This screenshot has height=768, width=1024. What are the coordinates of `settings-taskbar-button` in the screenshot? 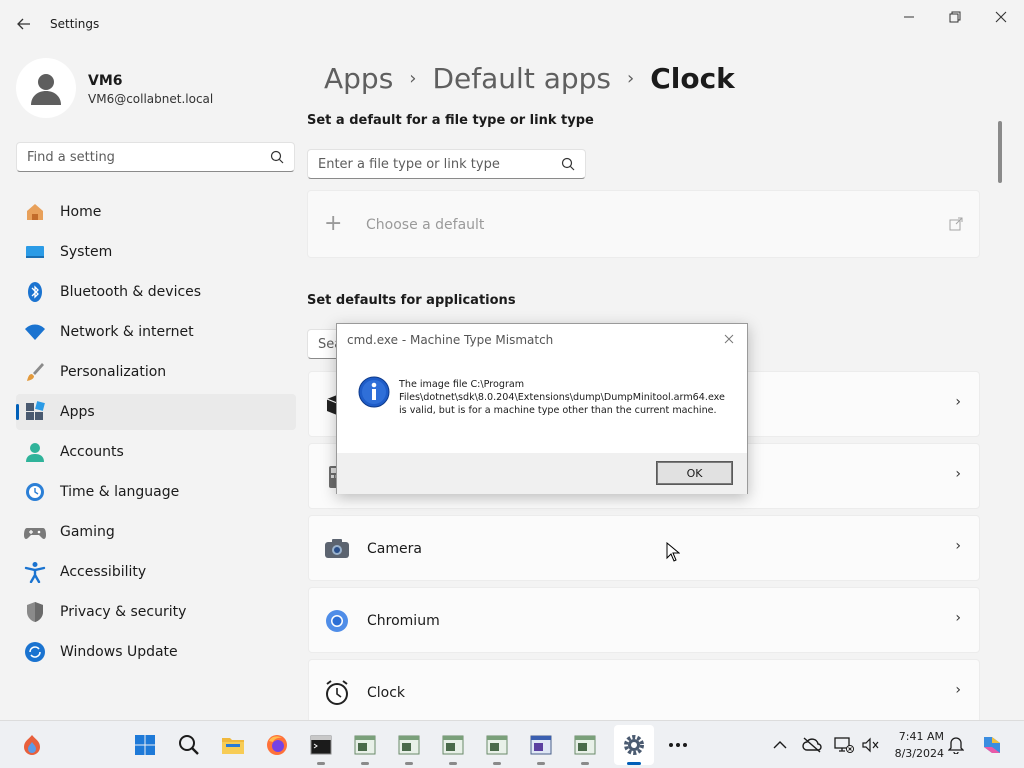 It's located at (634, 745).